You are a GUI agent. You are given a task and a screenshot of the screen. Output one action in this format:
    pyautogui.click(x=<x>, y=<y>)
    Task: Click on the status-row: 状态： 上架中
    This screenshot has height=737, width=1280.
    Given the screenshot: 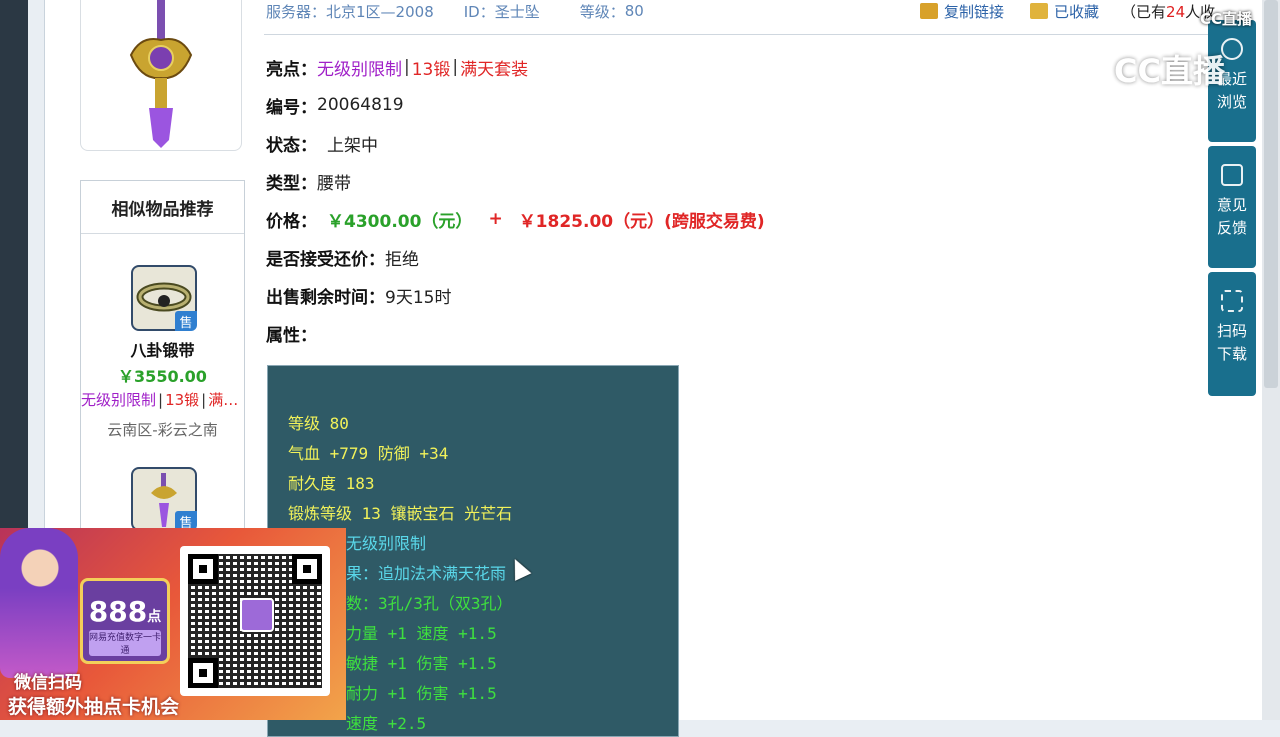 What is the action you would take?
    pyautogui.click(x=515, y=143)
    